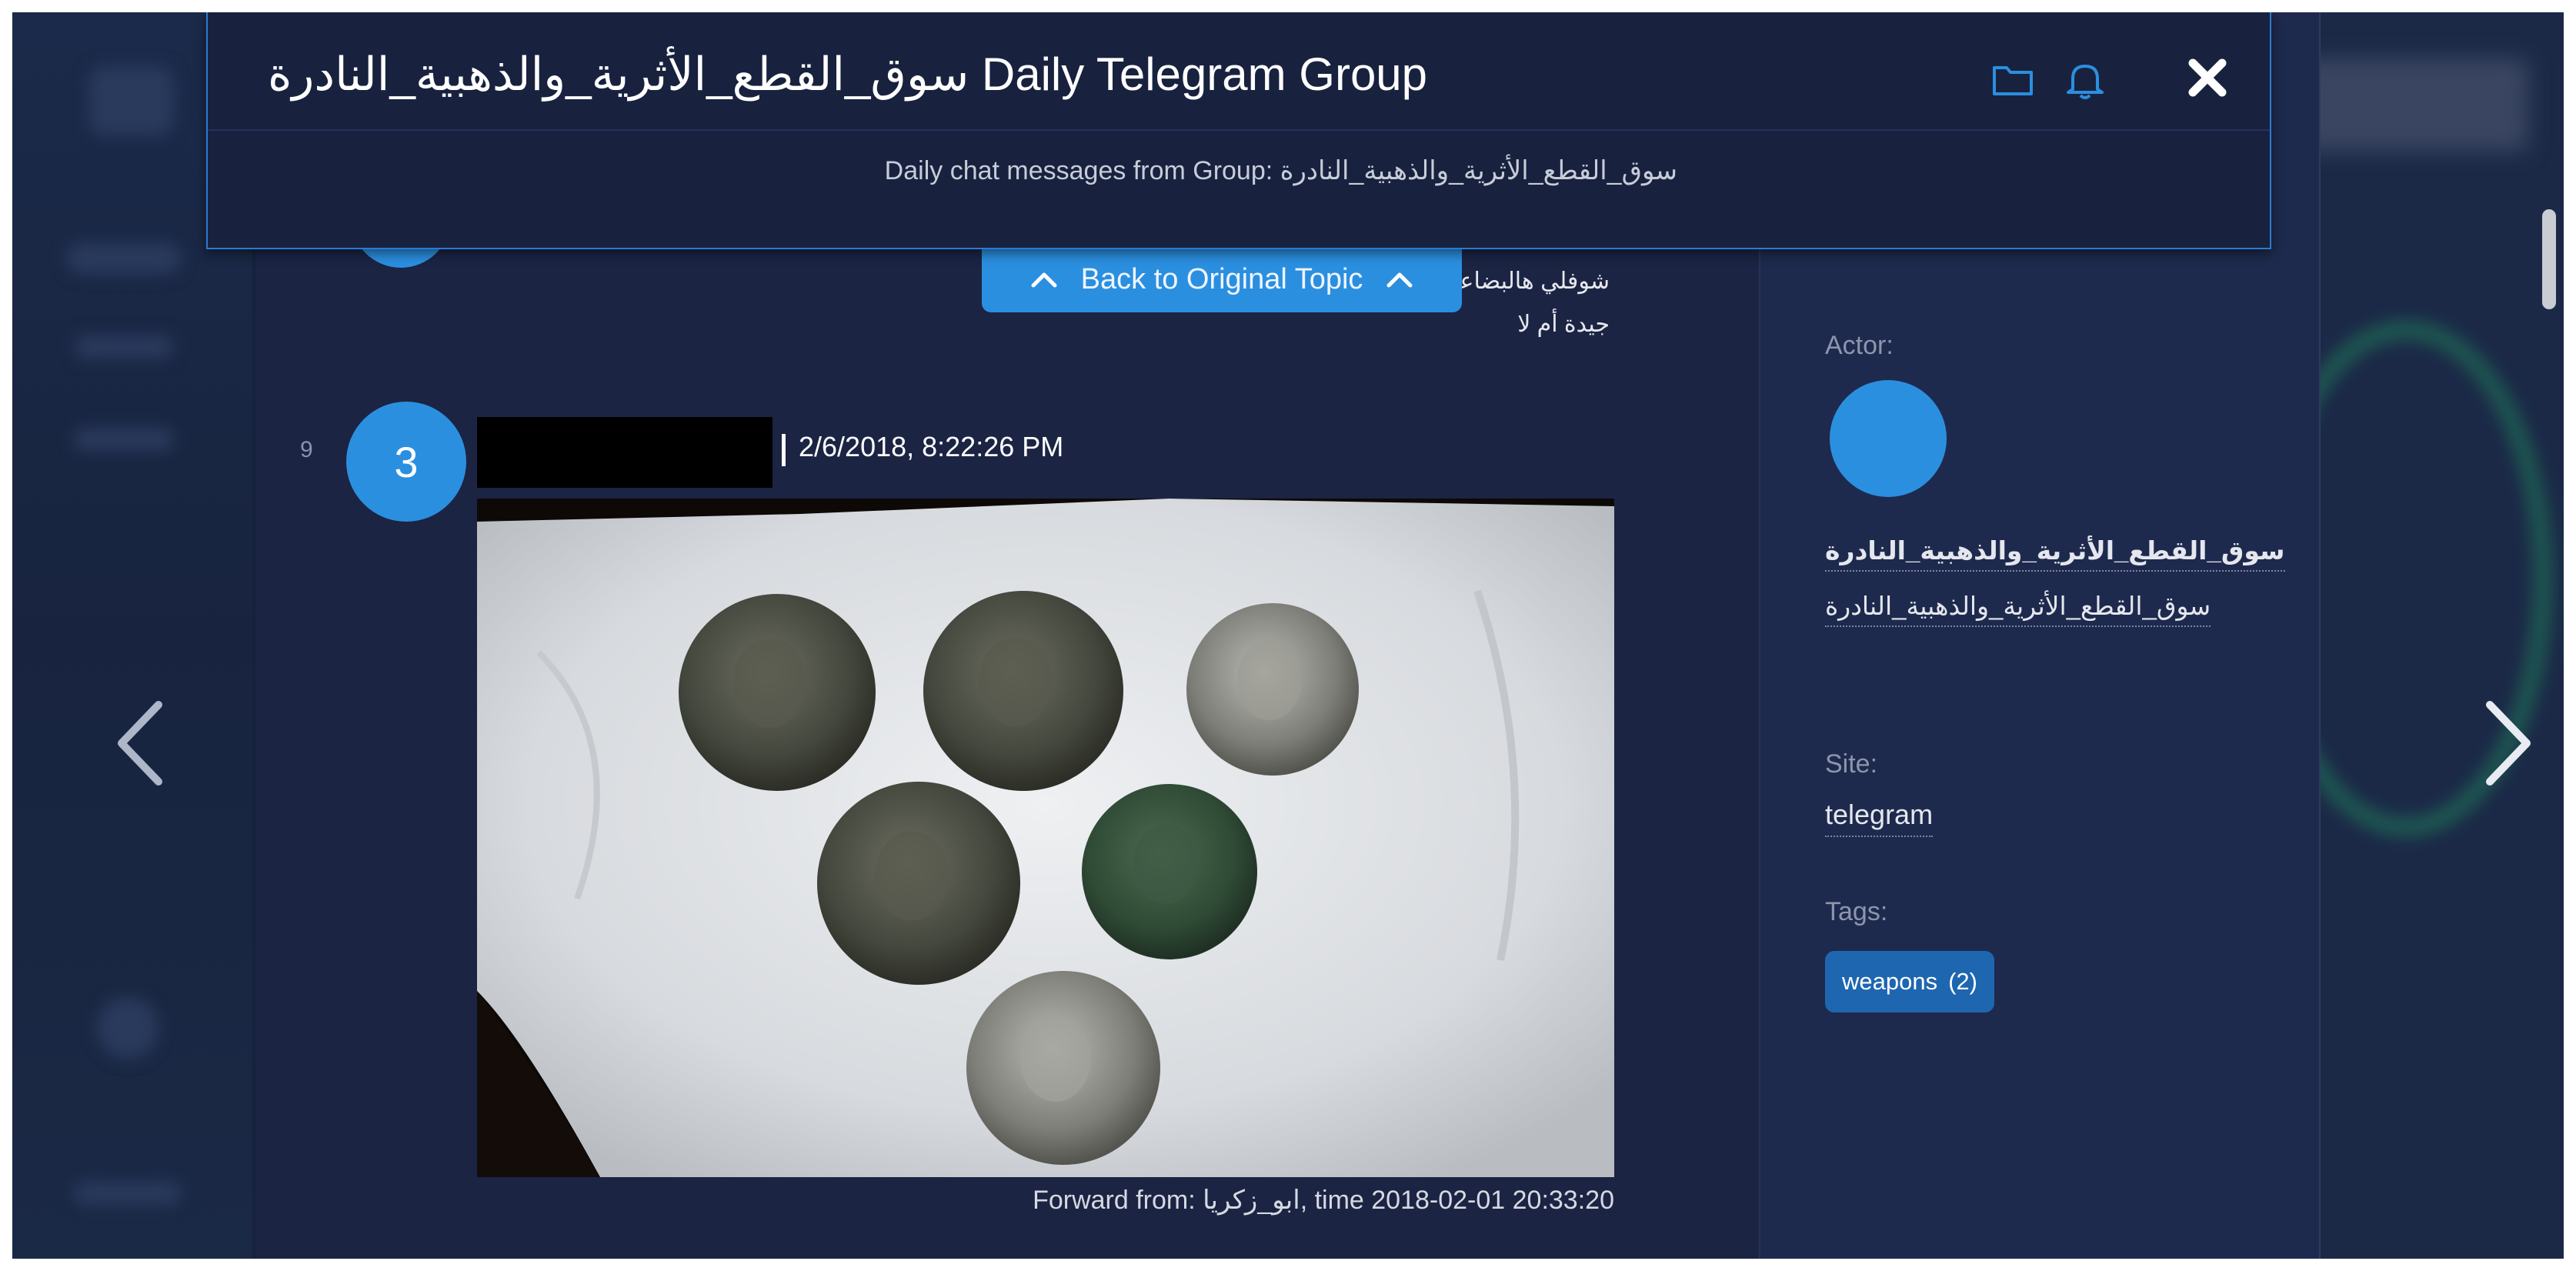  I want to click on site-value-link: telegram, so click(1880, 818).